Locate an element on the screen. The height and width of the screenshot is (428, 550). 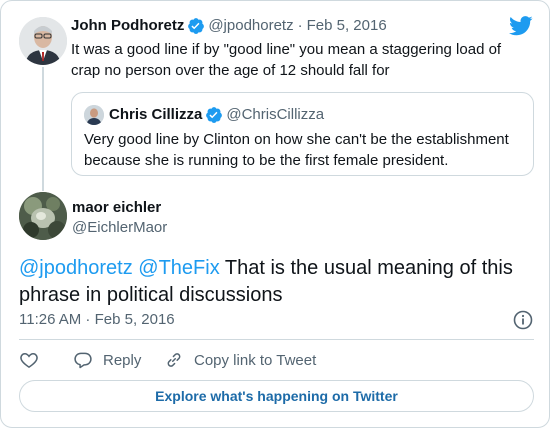
copy-link-button: Copy link to Tweet is located at coordinates (240, 360).